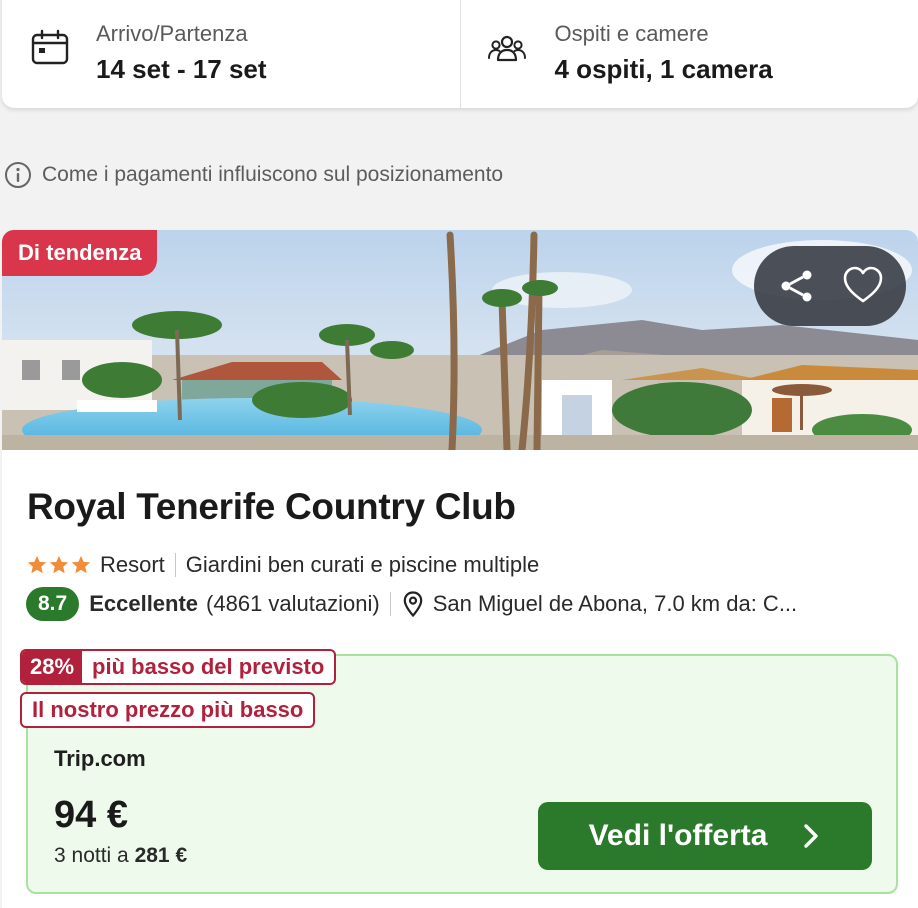 The height and width of the screenshot is (908, 918). What do you see at coordinates (663, 69) in the screenshot?
I see `guests-value: 4 ospiti, 1 camera` at bounding box center [663, 69].